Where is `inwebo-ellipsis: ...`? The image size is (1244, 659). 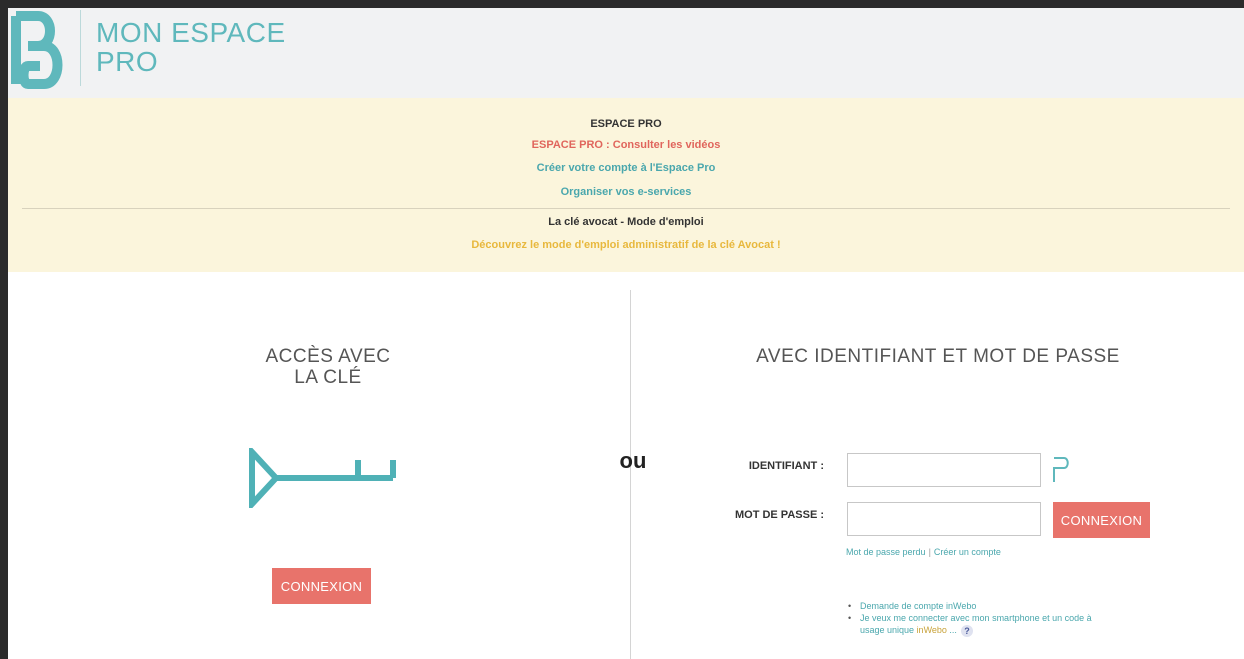
inwebo-ellipsis: ... is located at coordinates (951, 630).